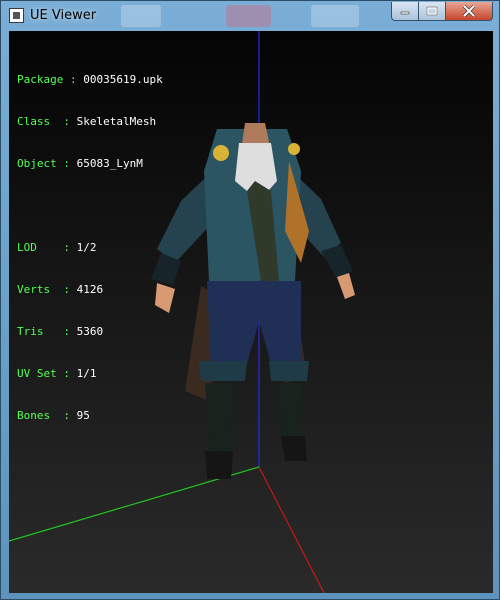 This screenshot has width=500, height=600. I want to click on info-value: 1/2, so click(86, 247).